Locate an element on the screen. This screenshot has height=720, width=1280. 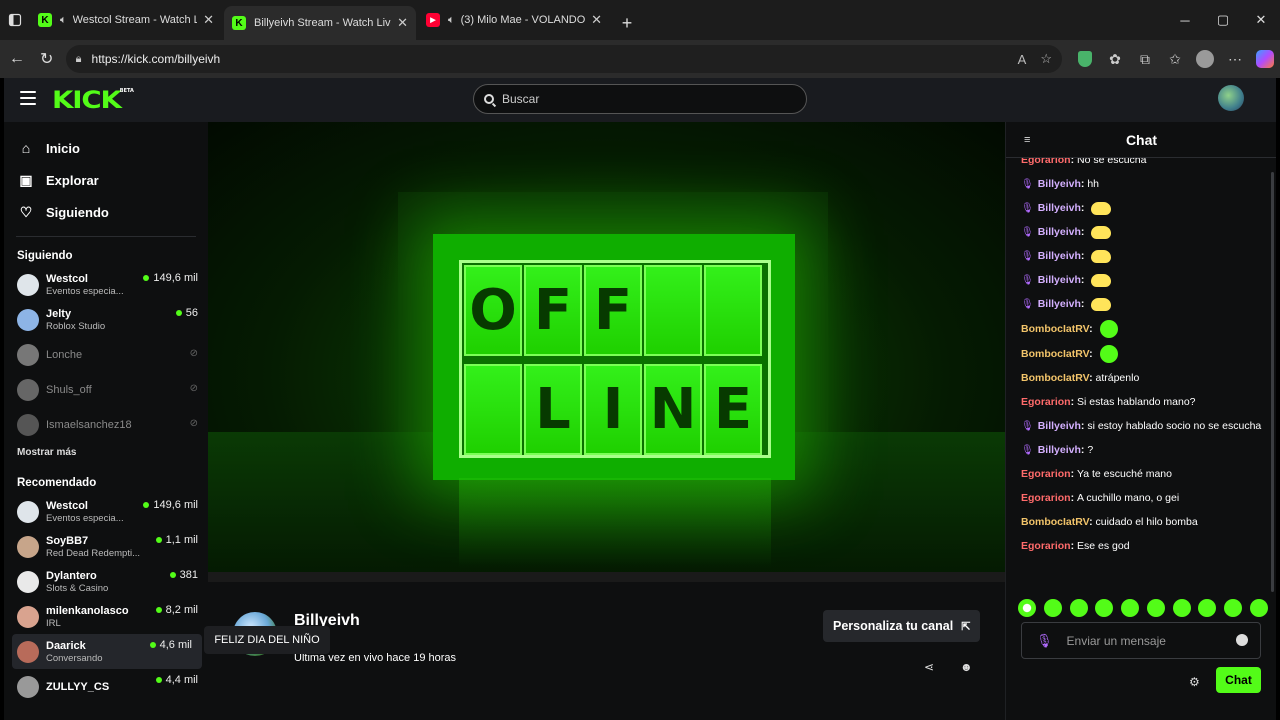
beta-badge: BETA is located at coordinates (126, 91).